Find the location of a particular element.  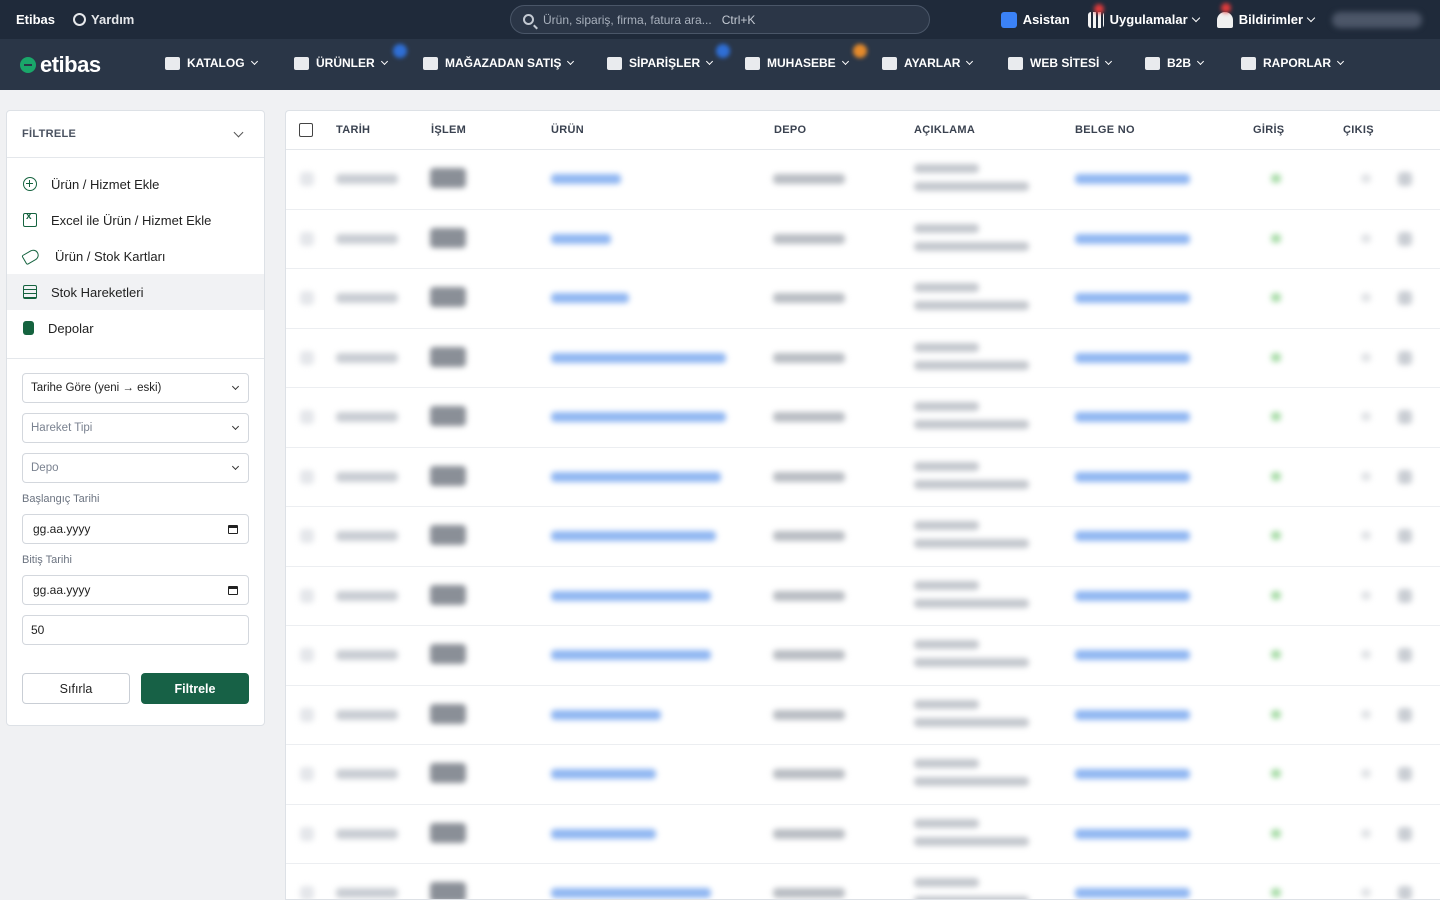

nav-web-sitesi: WEB SİTESİ is located at coordinates (1060, 63).